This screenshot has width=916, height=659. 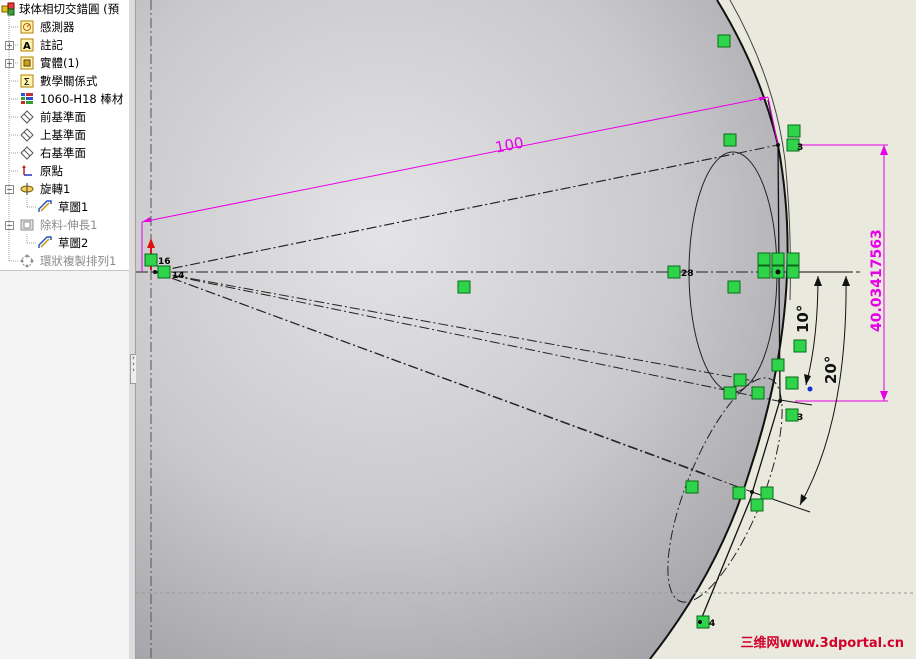 What do you see at coordinates (64, 464) in the screenshot?
I see `tree-empty-area` at bounding box center [64, 464].